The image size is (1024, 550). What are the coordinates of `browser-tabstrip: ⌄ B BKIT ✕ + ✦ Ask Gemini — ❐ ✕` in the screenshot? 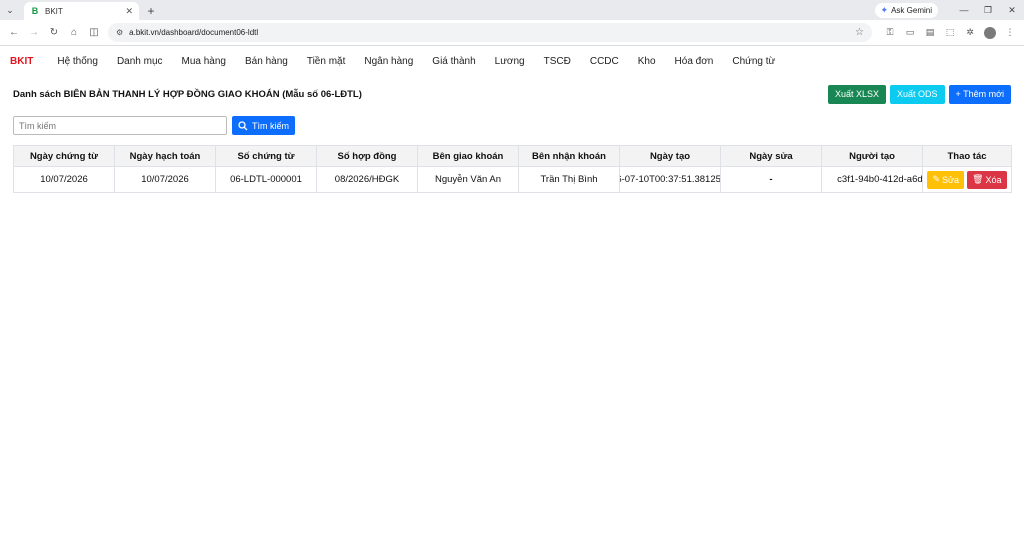 It's located at (512, 10).